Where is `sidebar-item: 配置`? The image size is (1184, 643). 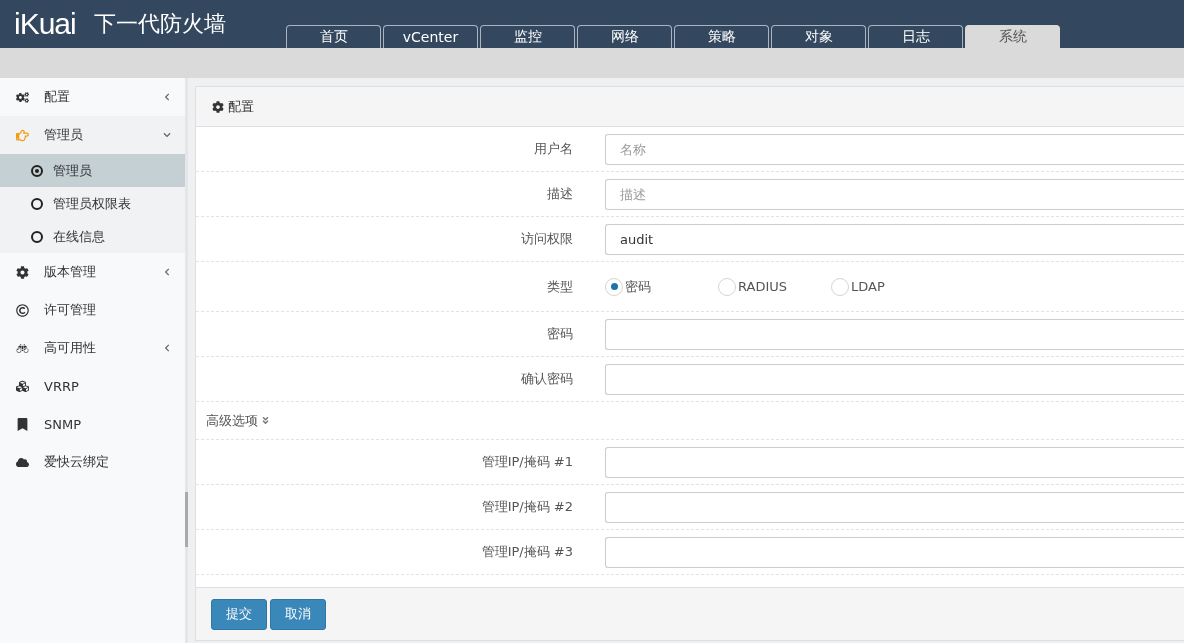 sidebar-item: 配置 is located at coordinates (92, 97).